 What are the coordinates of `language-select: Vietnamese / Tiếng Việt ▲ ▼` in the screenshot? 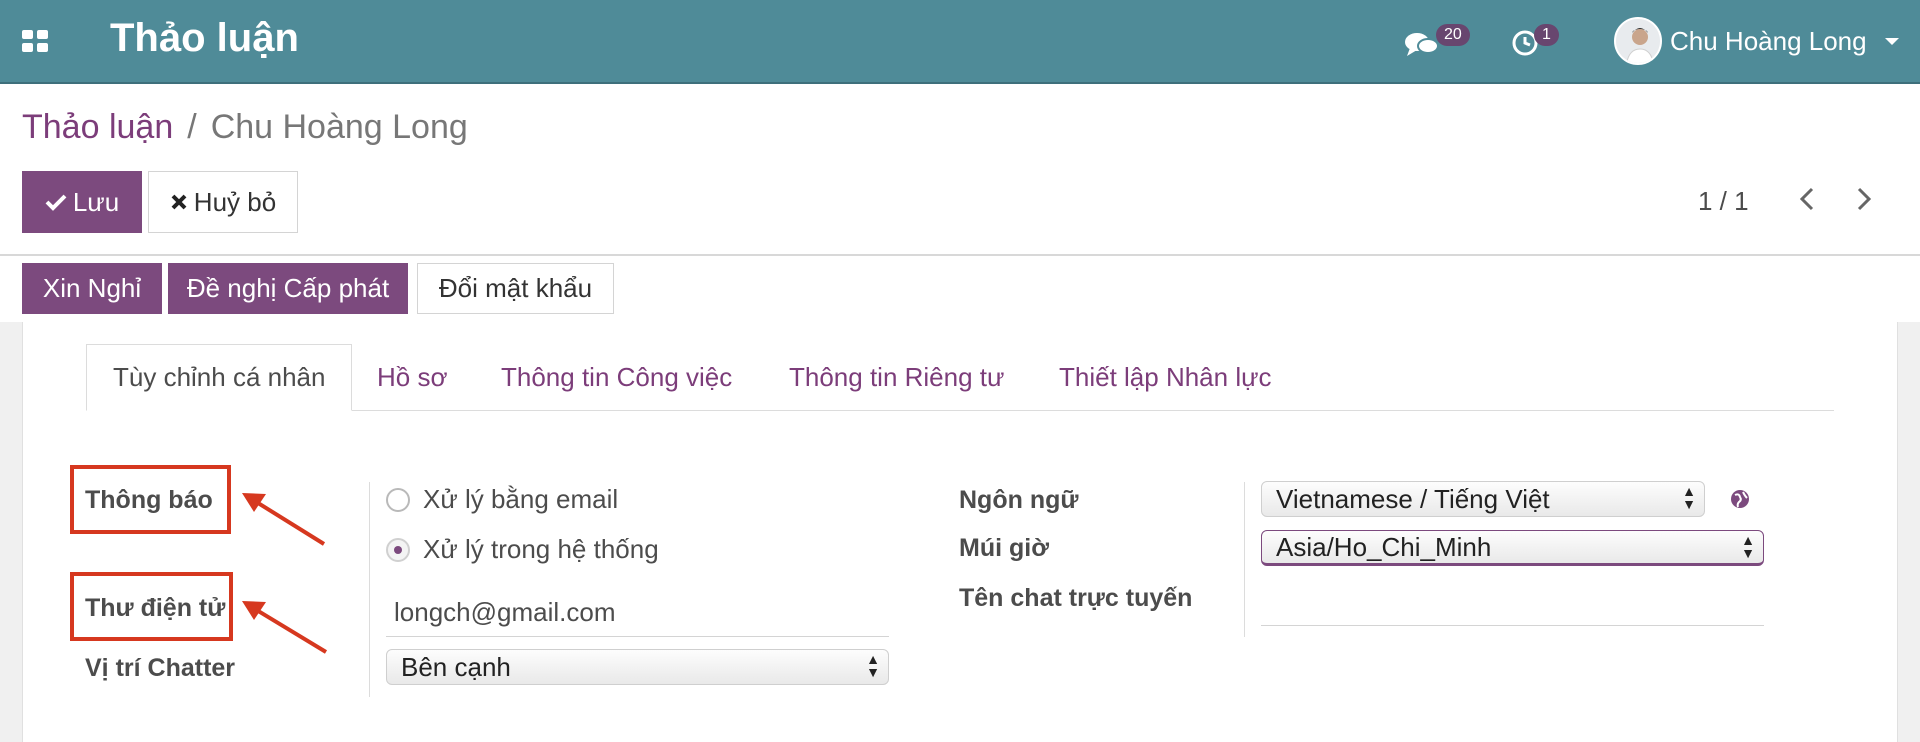 It's located at (1483, 499).